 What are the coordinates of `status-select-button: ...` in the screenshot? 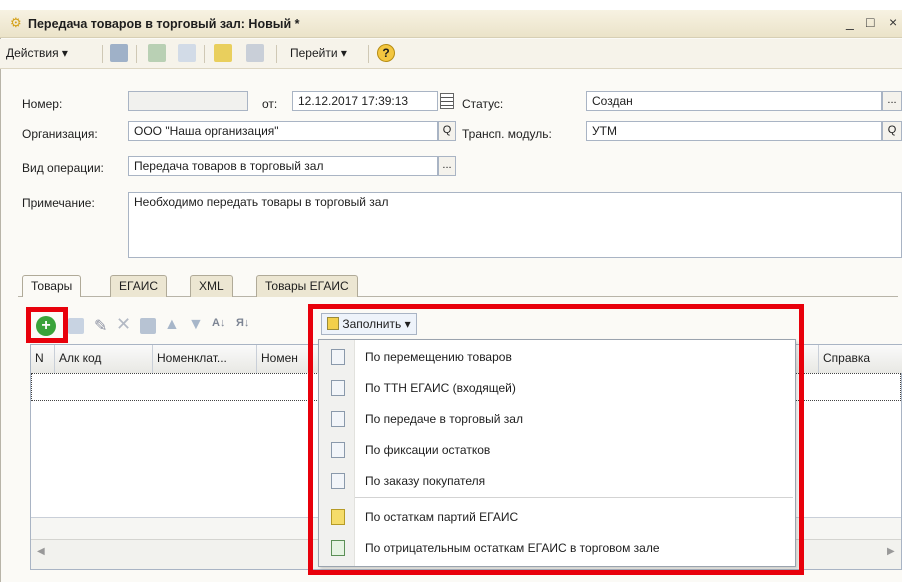 It's located at (892, 101).